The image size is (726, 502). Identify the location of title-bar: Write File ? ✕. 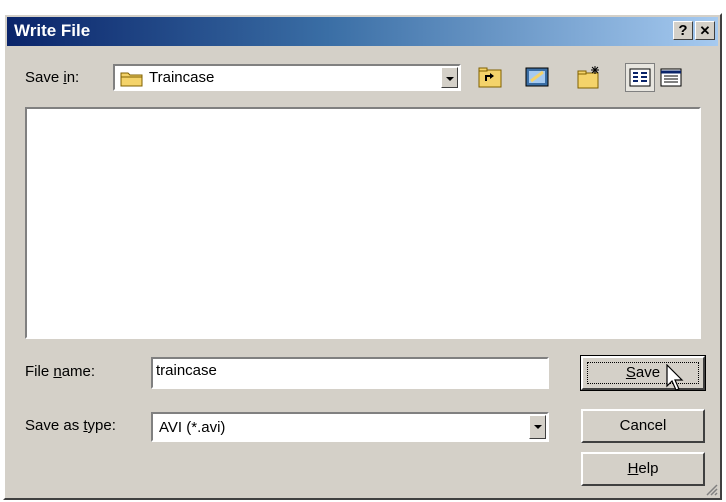
(362, 31).